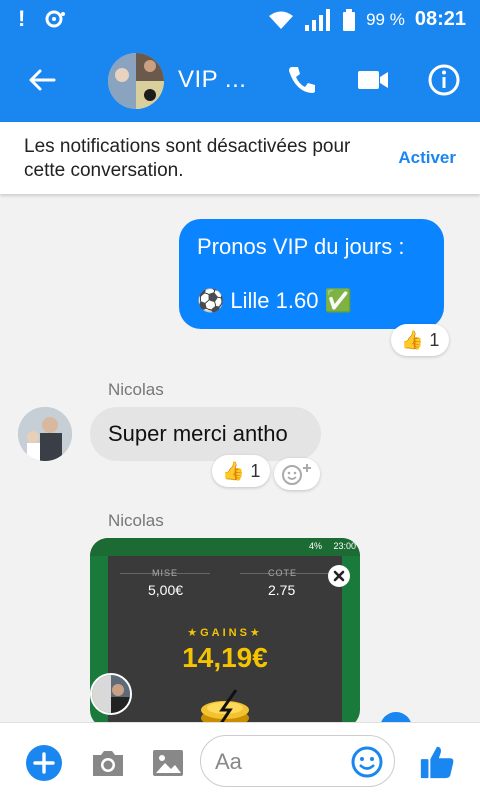  I want to click on signal-icon, so click(318, 19).